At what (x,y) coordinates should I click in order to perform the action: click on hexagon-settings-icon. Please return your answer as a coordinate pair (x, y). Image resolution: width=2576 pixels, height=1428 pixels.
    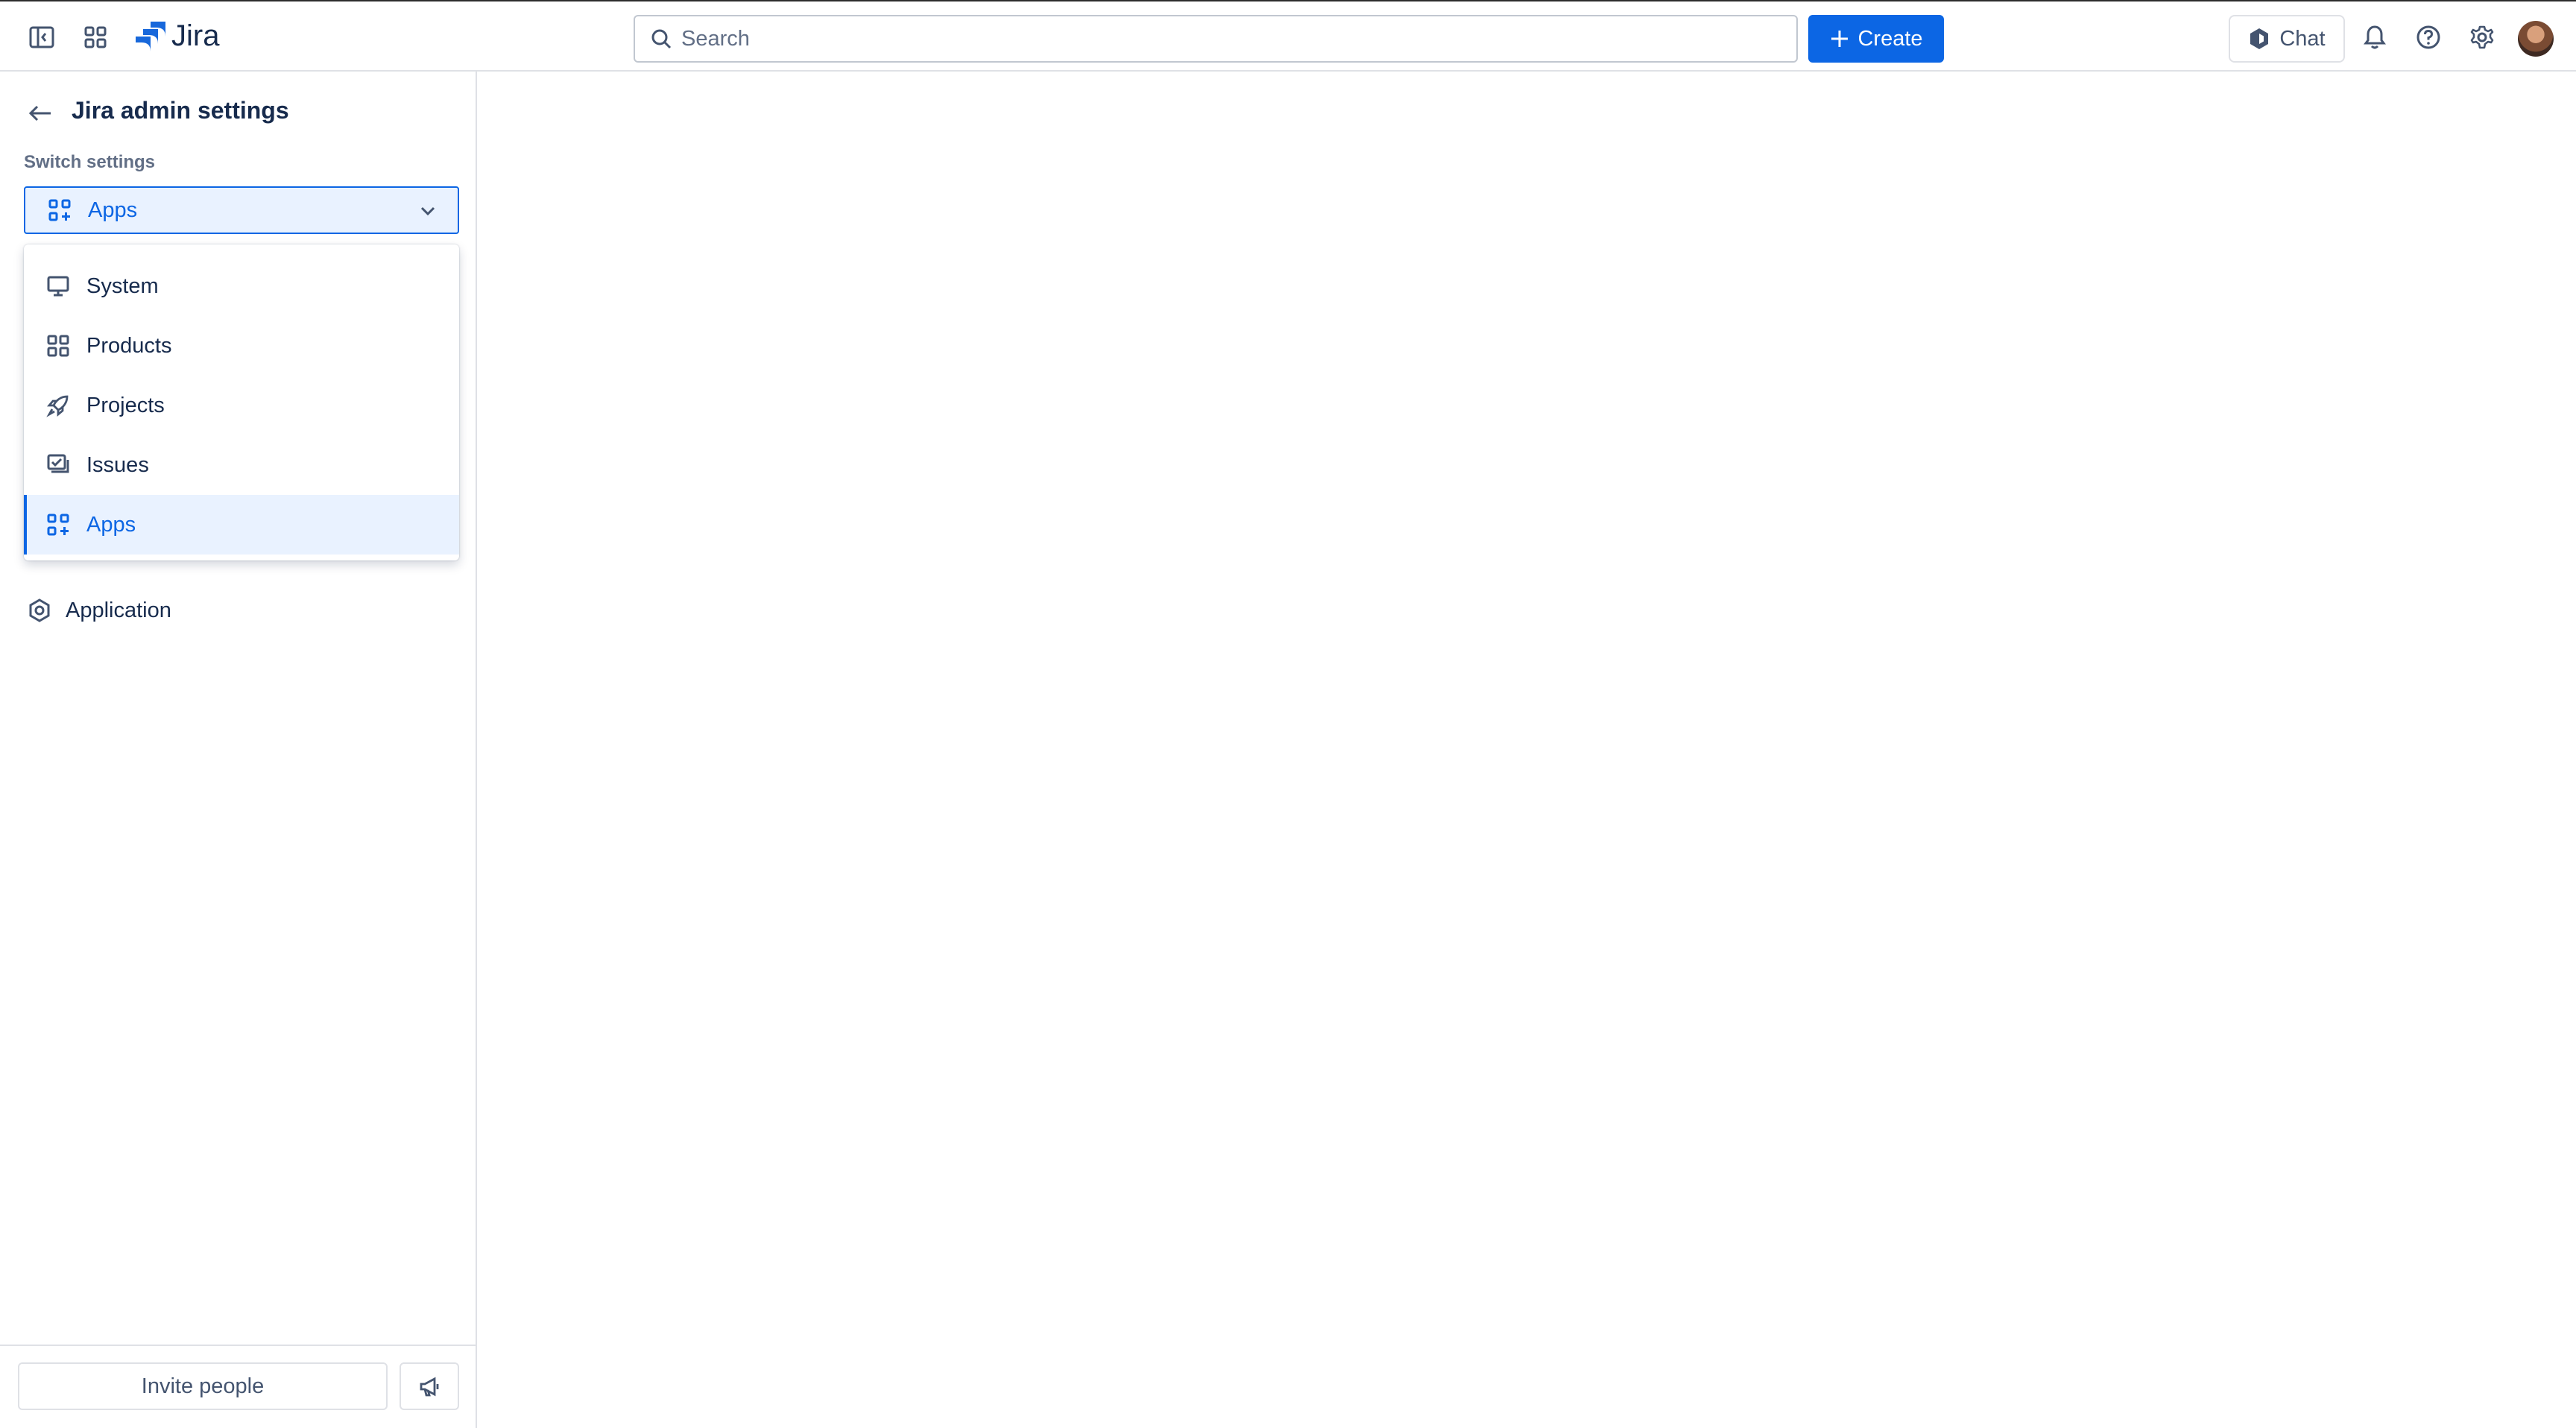
    Looking at the image, I should click on (39, 610).